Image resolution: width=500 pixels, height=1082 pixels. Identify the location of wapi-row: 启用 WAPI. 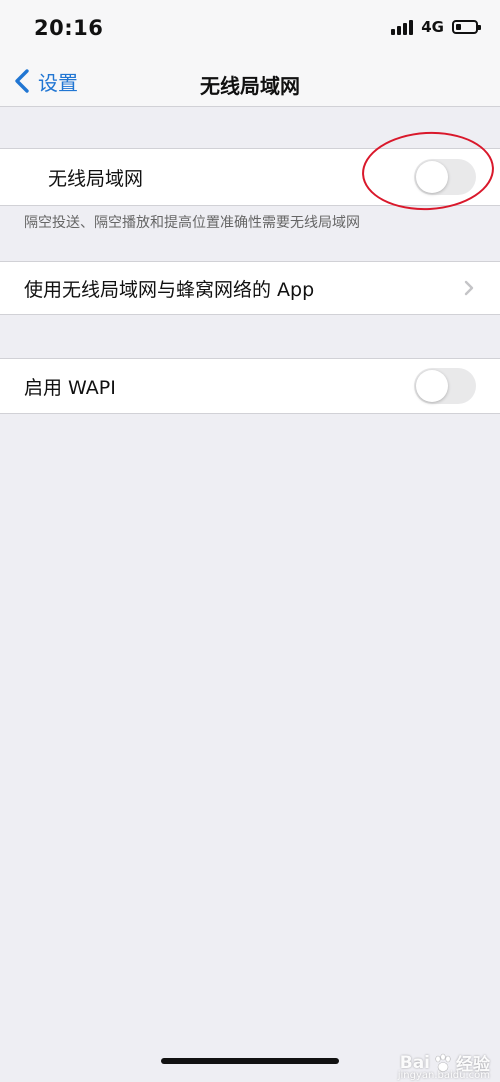
(250, 386).